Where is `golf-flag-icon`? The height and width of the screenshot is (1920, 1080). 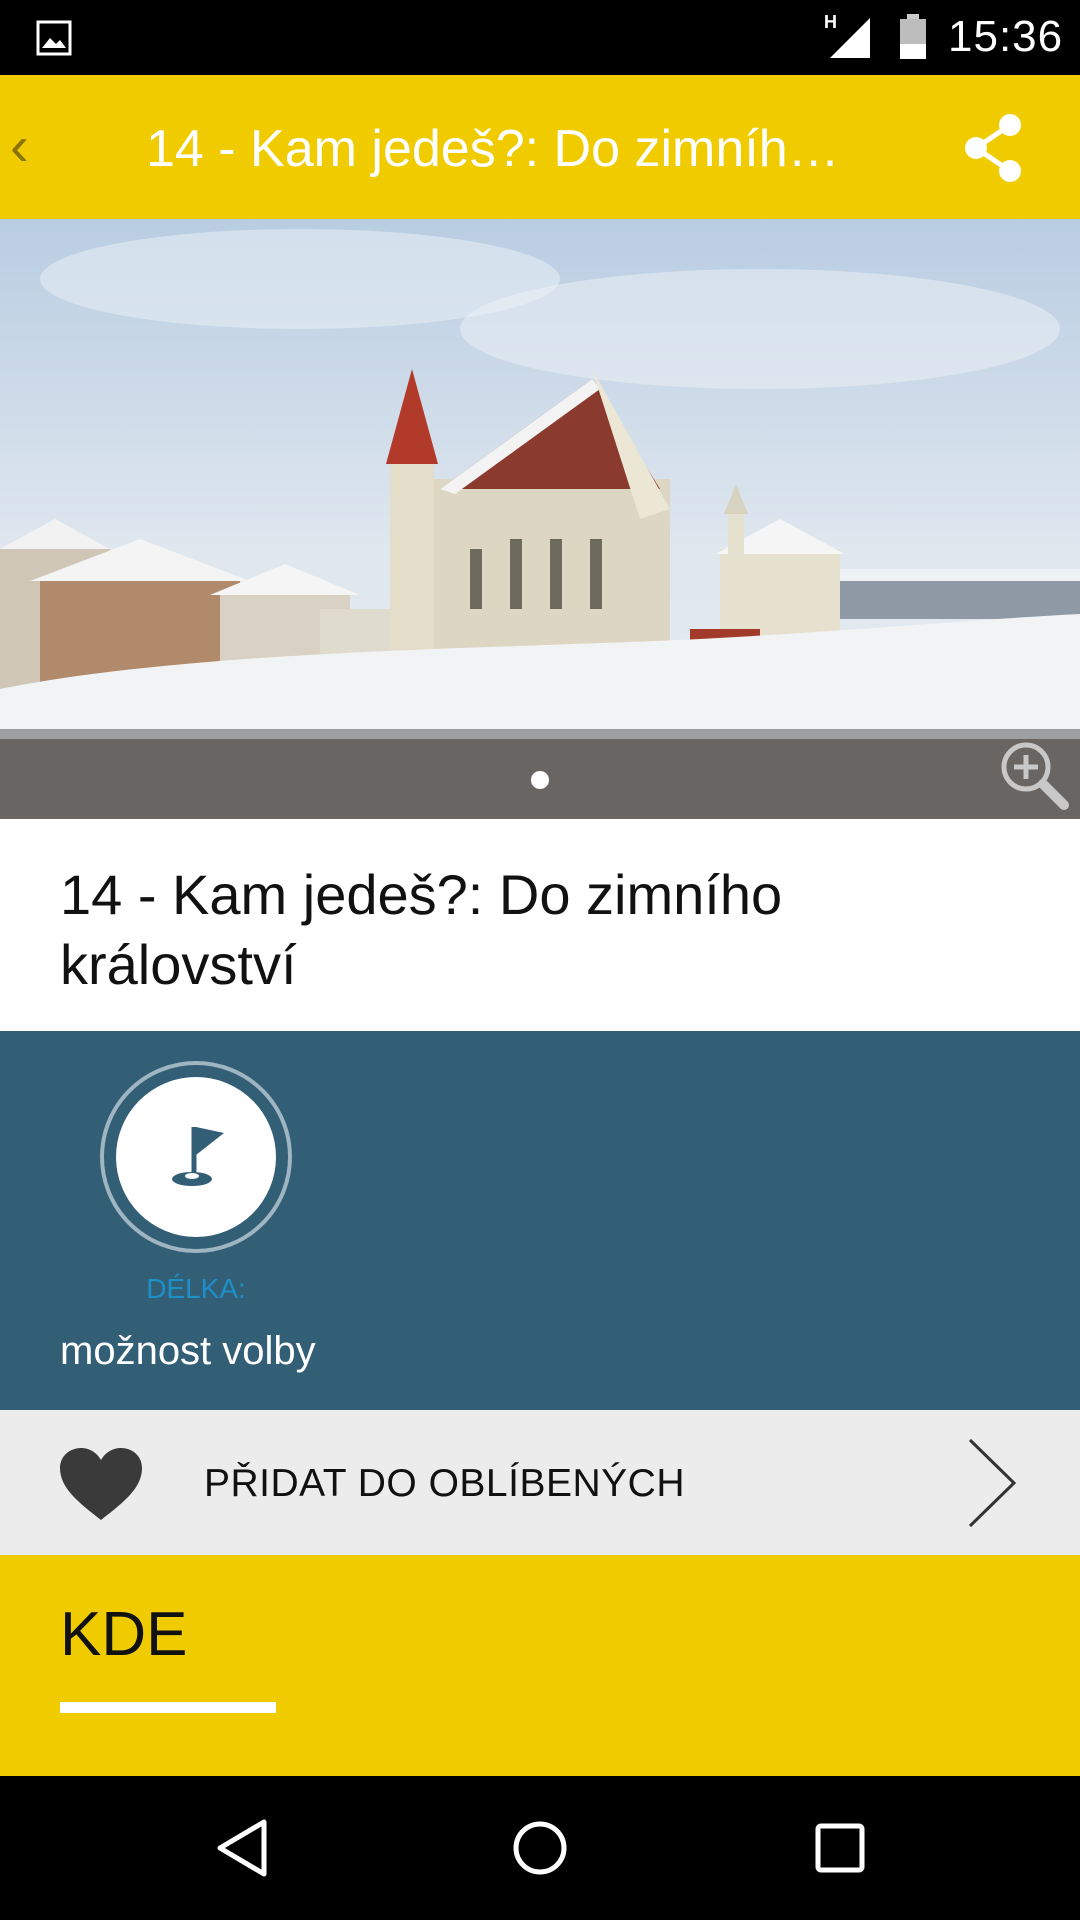 golf-flag-icon is located at coordinates (198, 1156).